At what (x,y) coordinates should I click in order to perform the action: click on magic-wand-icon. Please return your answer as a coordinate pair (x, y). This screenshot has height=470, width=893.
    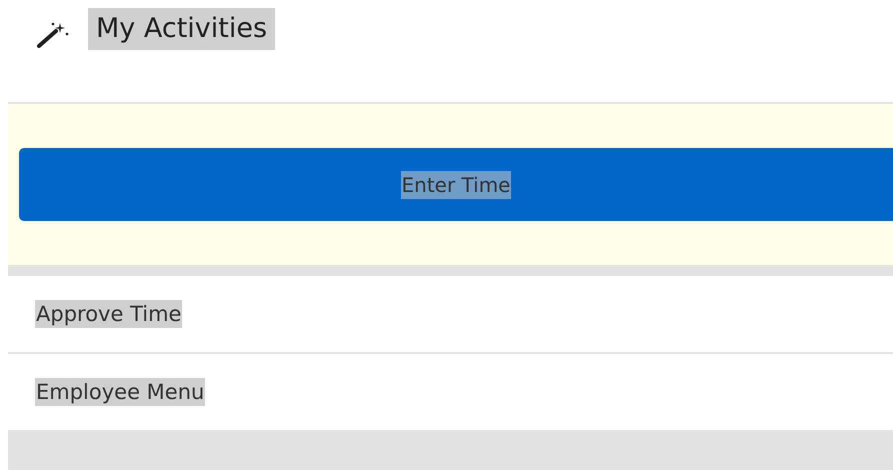
    Looking at the image, I should click on (53, 34).